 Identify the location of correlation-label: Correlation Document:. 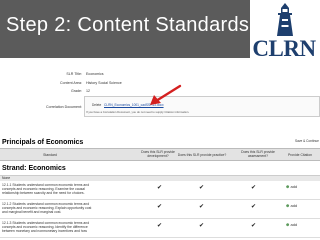
(64, 107).